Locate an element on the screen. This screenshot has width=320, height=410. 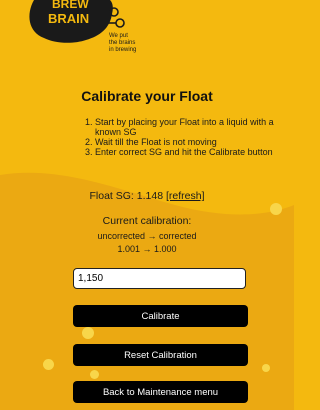
calibrate-button: Calibrate is located at coordinates (160, 316).